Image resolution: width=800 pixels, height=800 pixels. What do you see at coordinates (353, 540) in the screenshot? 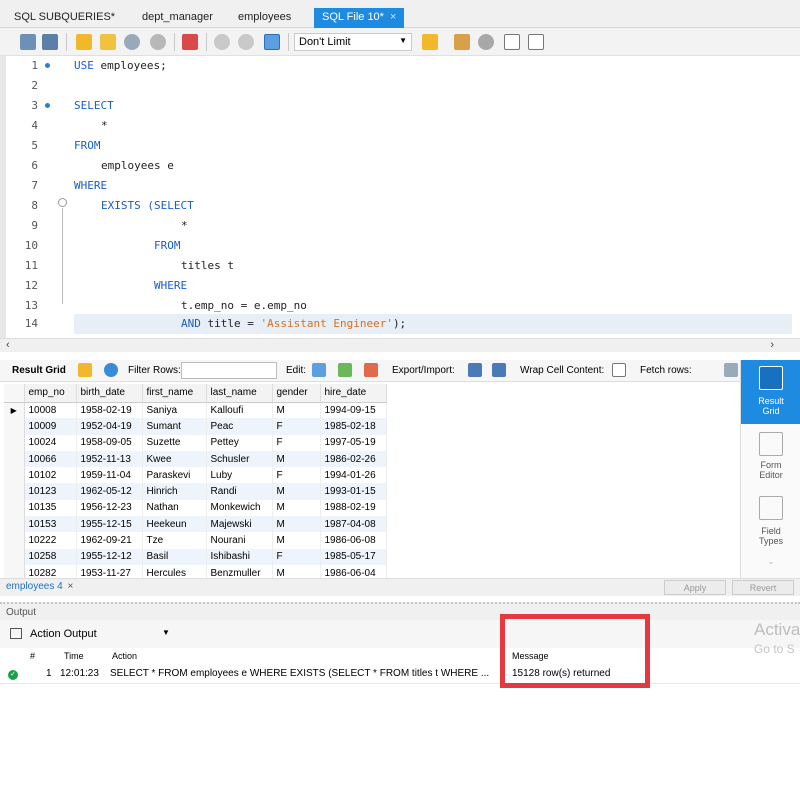
I see `table-cell: 1986-06-08` at bounding box center [353, 540].